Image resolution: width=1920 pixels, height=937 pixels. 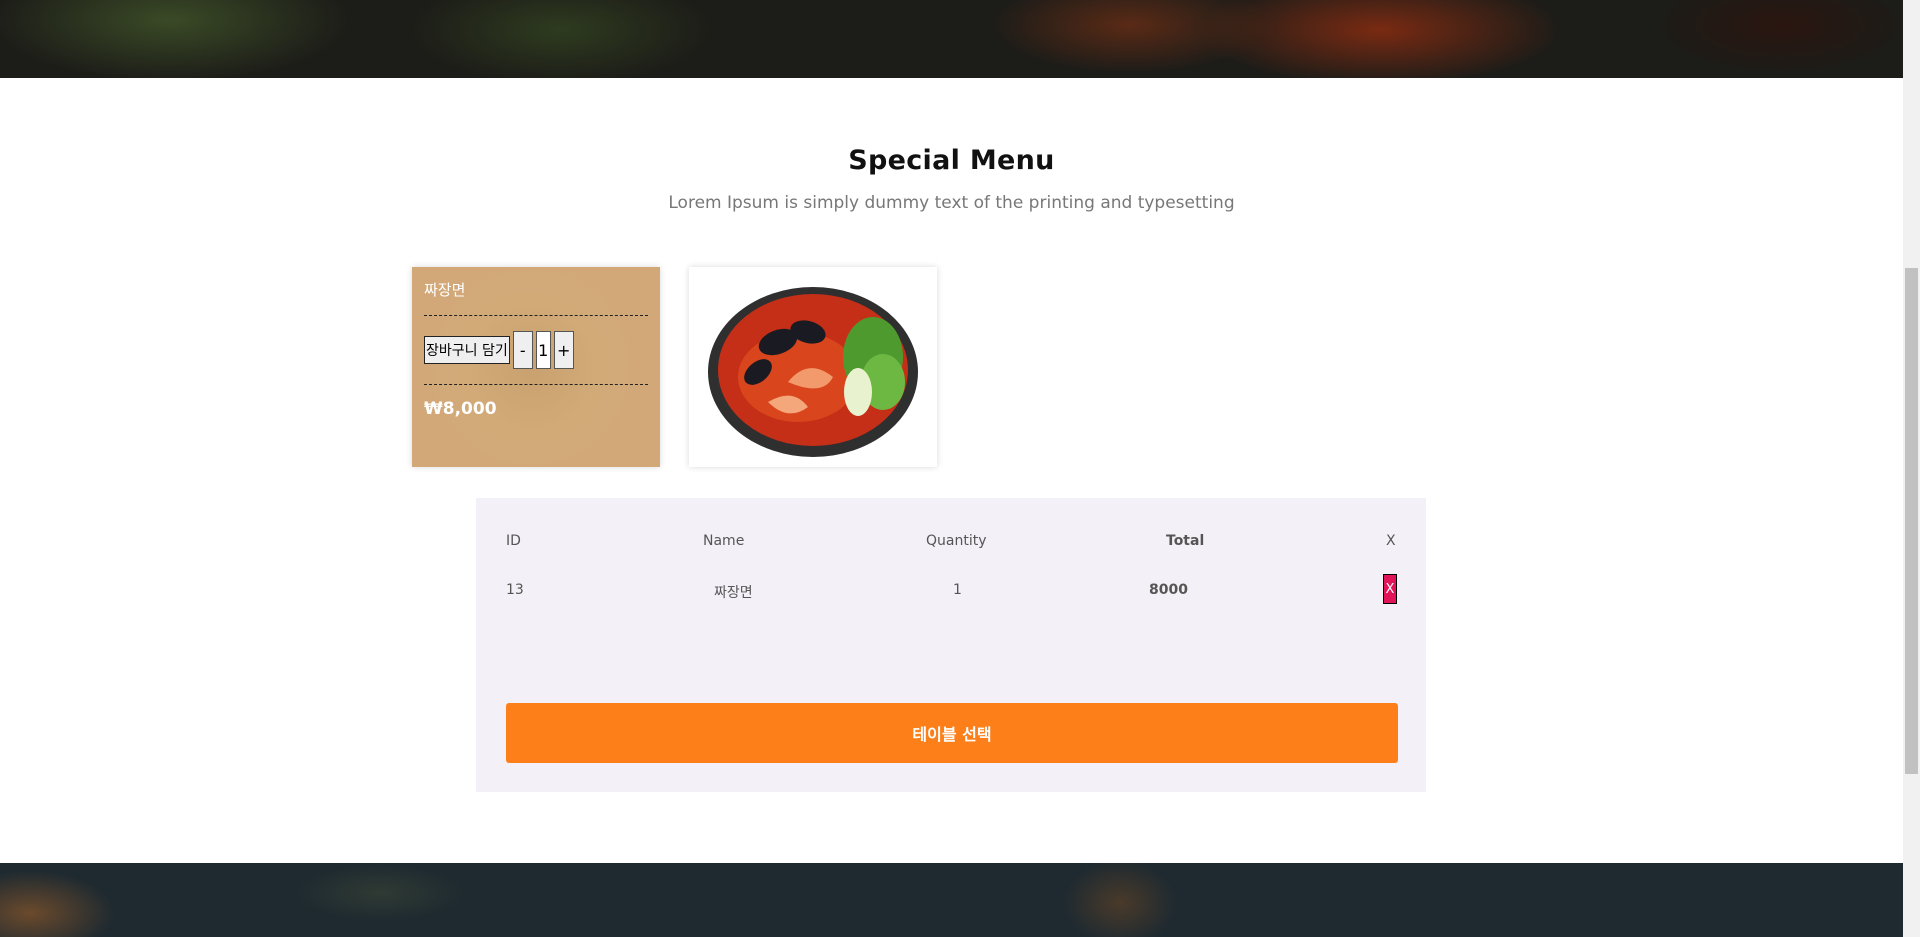 What do you see at coordinates (522, 350) in the screenshot?
I see `decrease-quantity-button: -` at bounding box center [522, 350].